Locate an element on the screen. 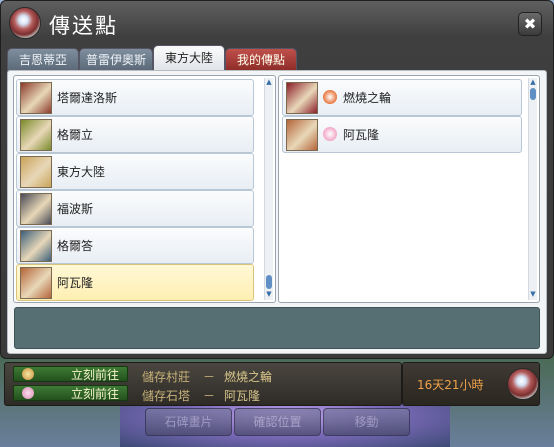  save-stone-value: 阿瓦隆 is located at coordinates (242, 396).